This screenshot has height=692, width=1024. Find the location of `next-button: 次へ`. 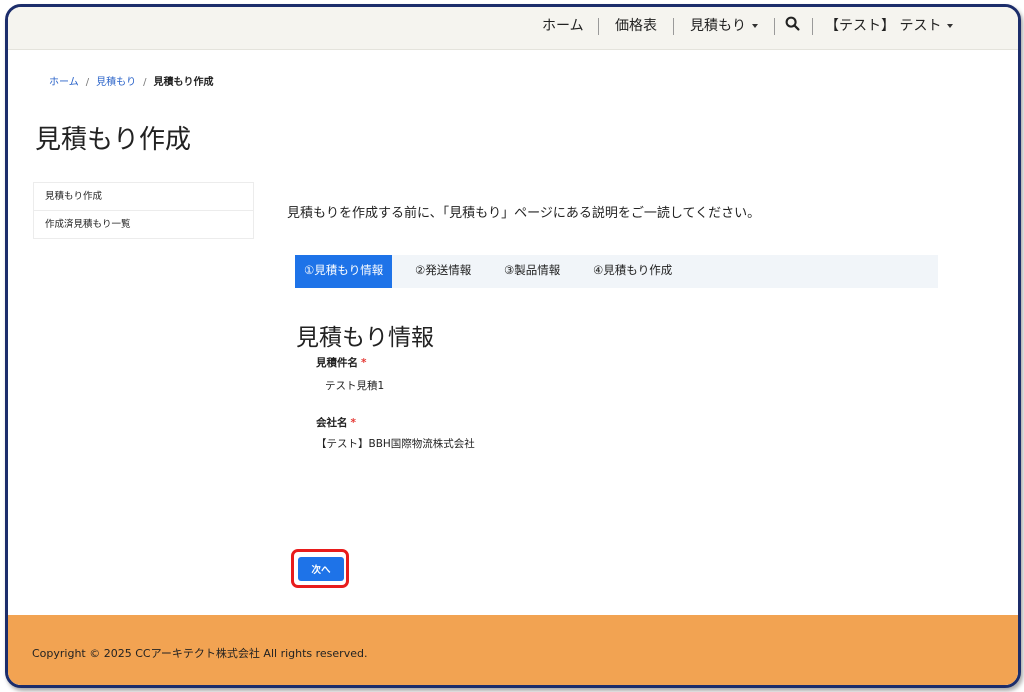

next-button: 次へ is located at coordinates (321, 569).